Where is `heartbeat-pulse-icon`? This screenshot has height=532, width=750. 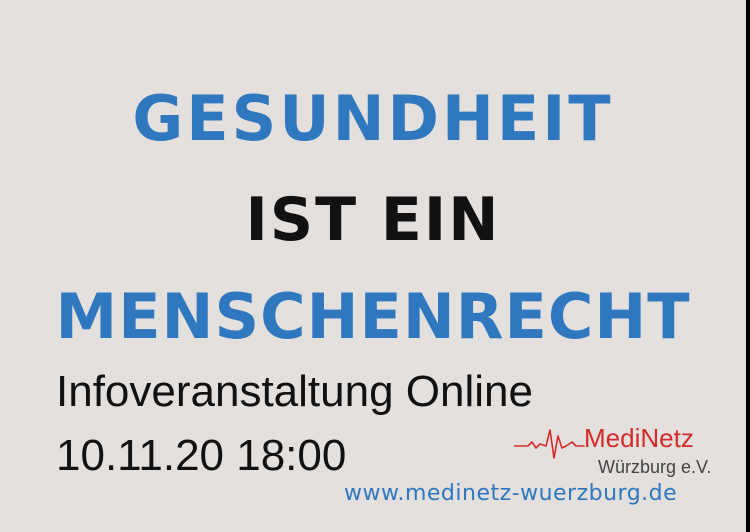
heartbeat-pulse-icon is located at coordinates (549, 444).